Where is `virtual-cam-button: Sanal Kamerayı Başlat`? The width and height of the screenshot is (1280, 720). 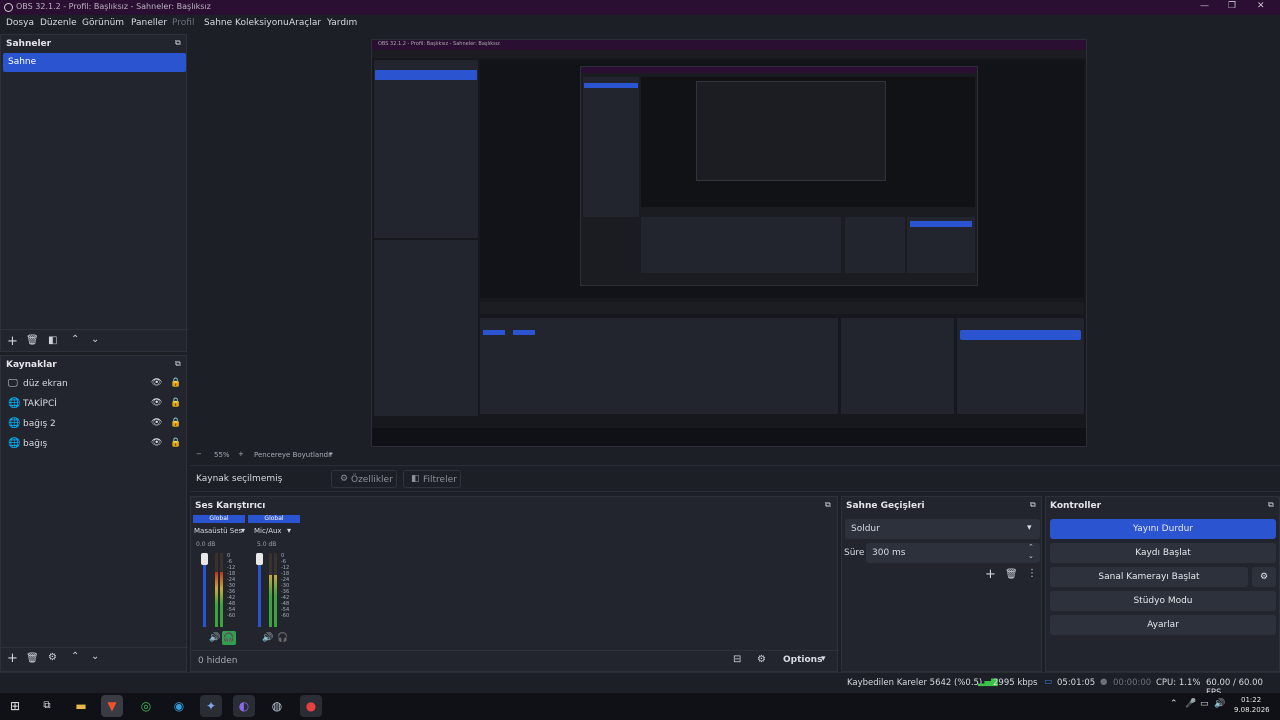 virtual-cam-button: Sanal Kamerayı Başlat is located at coordinates (1149, 577).